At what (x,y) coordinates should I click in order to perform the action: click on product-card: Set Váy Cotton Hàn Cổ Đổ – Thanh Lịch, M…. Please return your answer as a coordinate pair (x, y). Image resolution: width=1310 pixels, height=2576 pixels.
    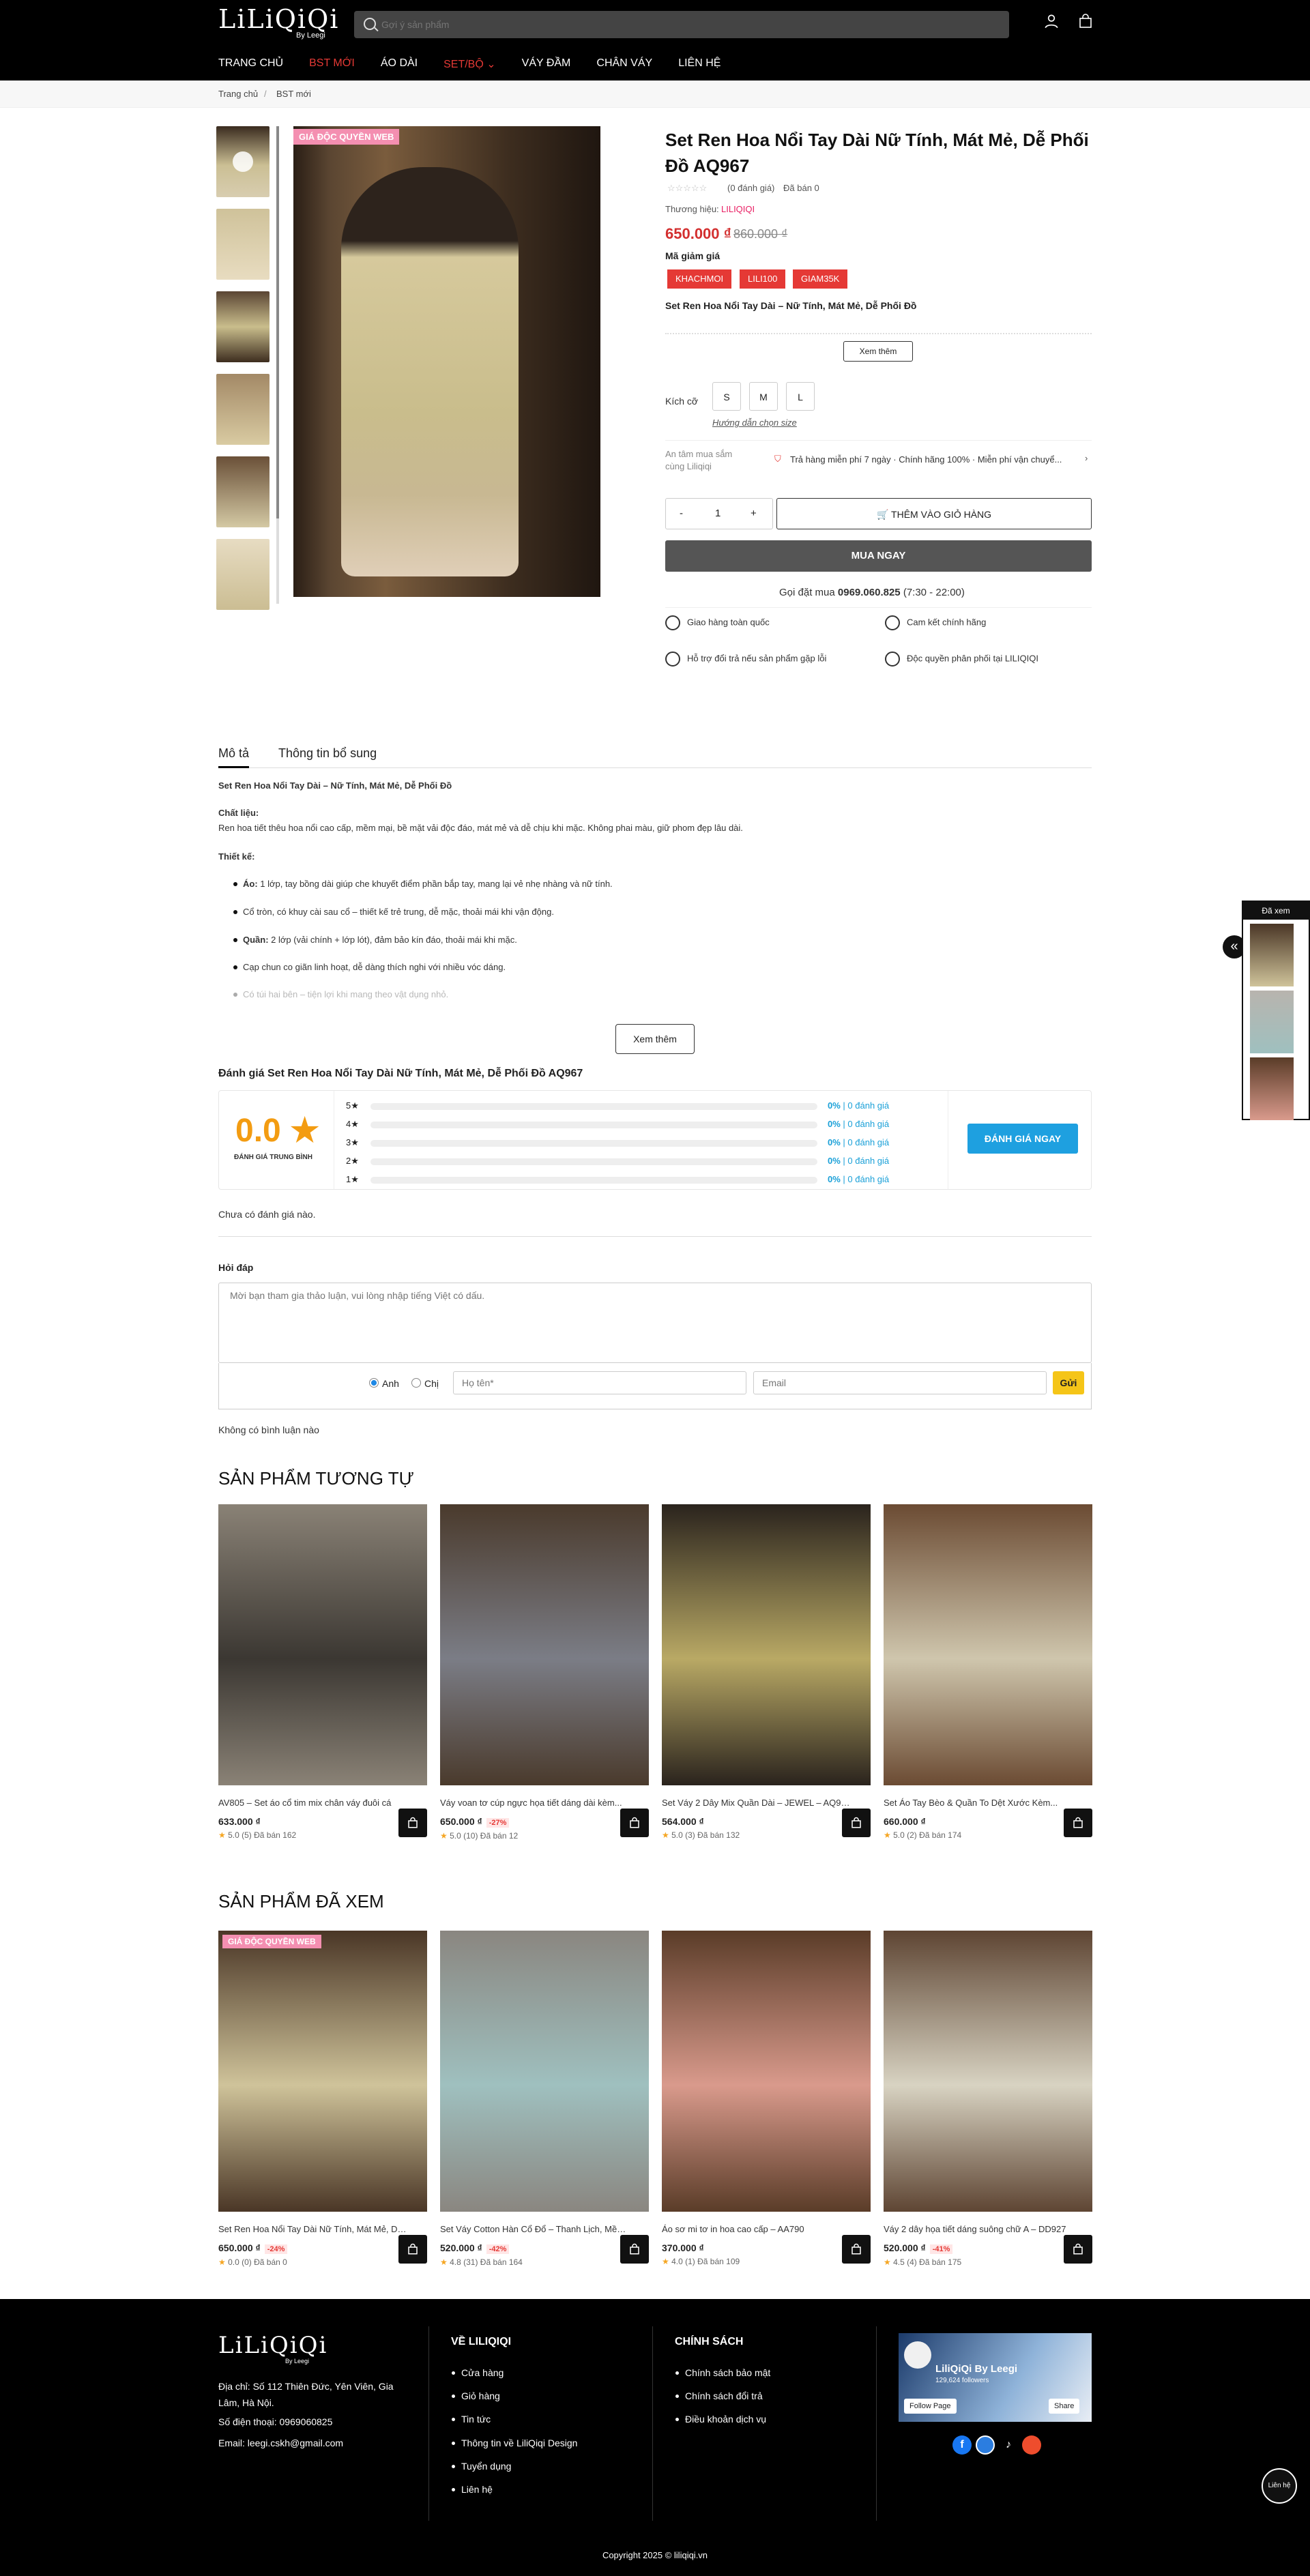
    Looking at the image, I should click on (544, 2099).